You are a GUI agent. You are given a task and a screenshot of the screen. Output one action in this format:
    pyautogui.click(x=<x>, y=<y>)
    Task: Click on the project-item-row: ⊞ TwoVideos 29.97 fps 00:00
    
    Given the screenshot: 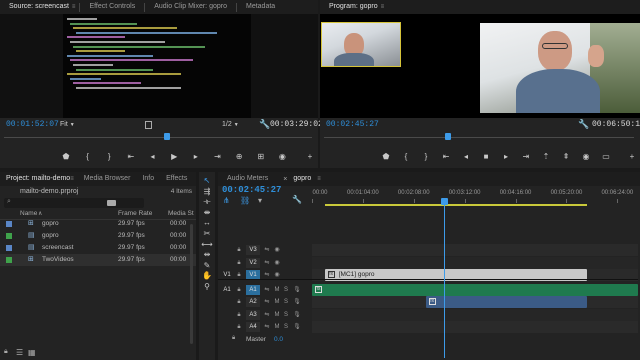 What is the action you would take?
    pyautogui.click(x=98, y=260)
    